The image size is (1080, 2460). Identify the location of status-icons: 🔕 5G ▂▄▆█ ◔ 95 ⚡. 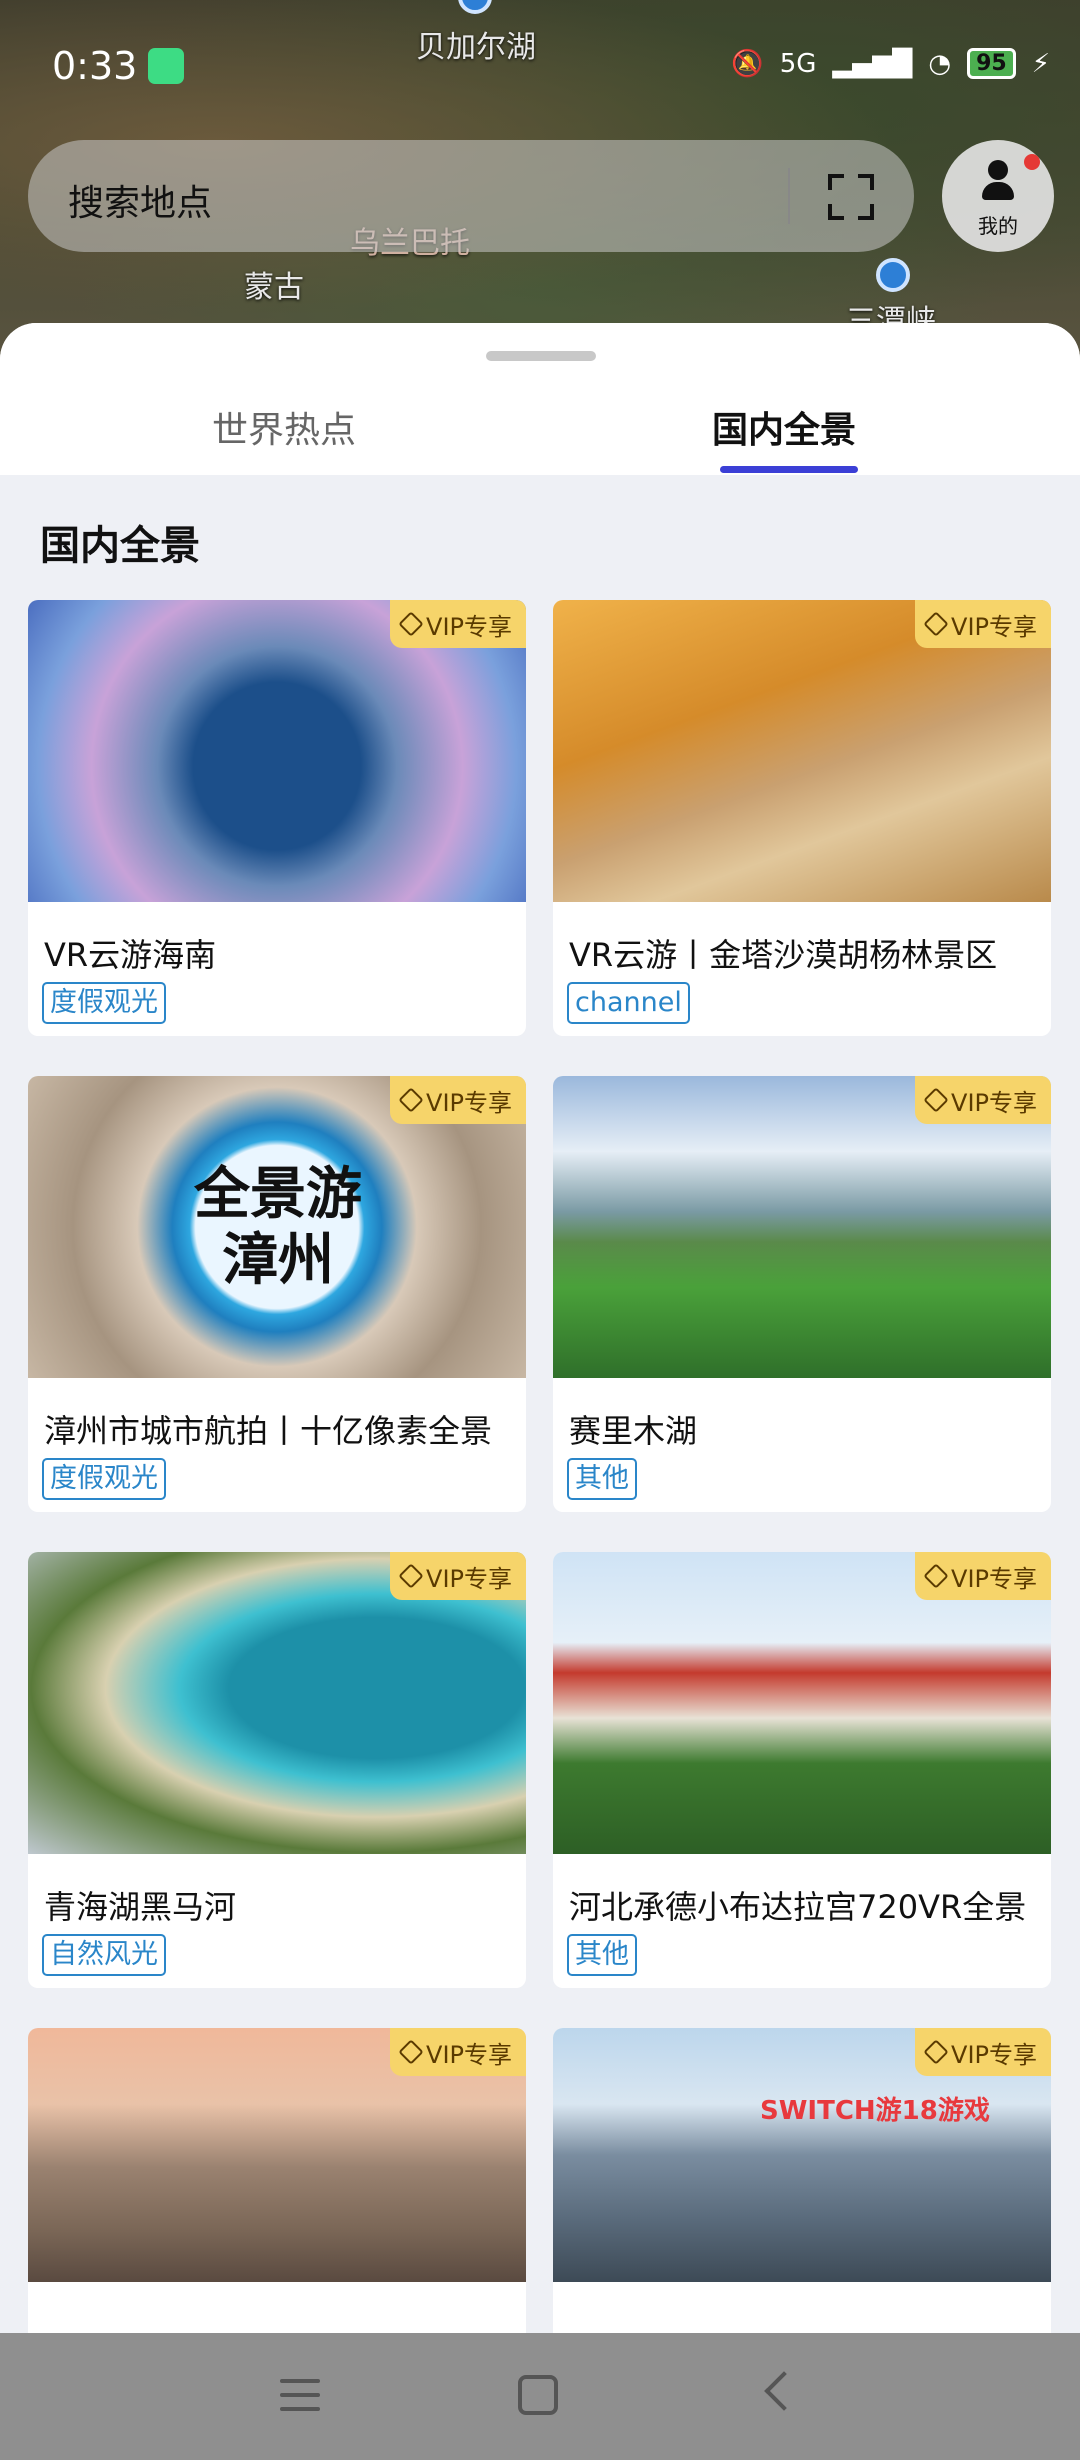
(890, 63).